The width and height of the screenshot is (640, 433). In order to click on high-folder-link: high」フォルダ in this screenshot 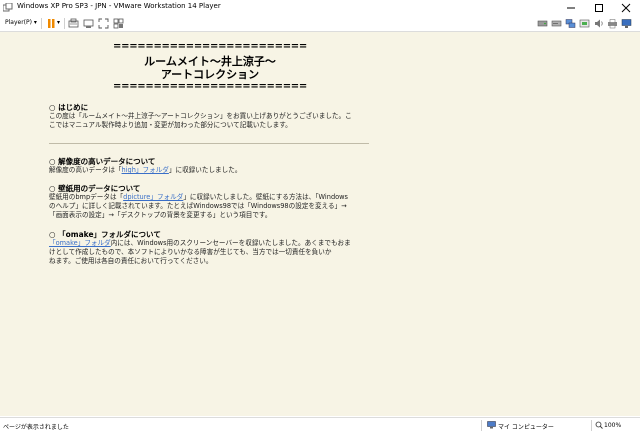, I will do `click(145, 170)`.